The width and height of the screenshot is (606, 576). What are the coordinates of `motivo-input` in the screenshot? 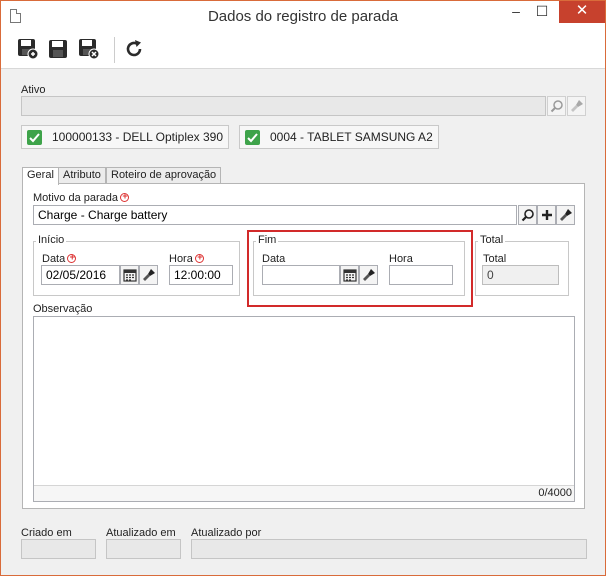 It's located at (275, 215).